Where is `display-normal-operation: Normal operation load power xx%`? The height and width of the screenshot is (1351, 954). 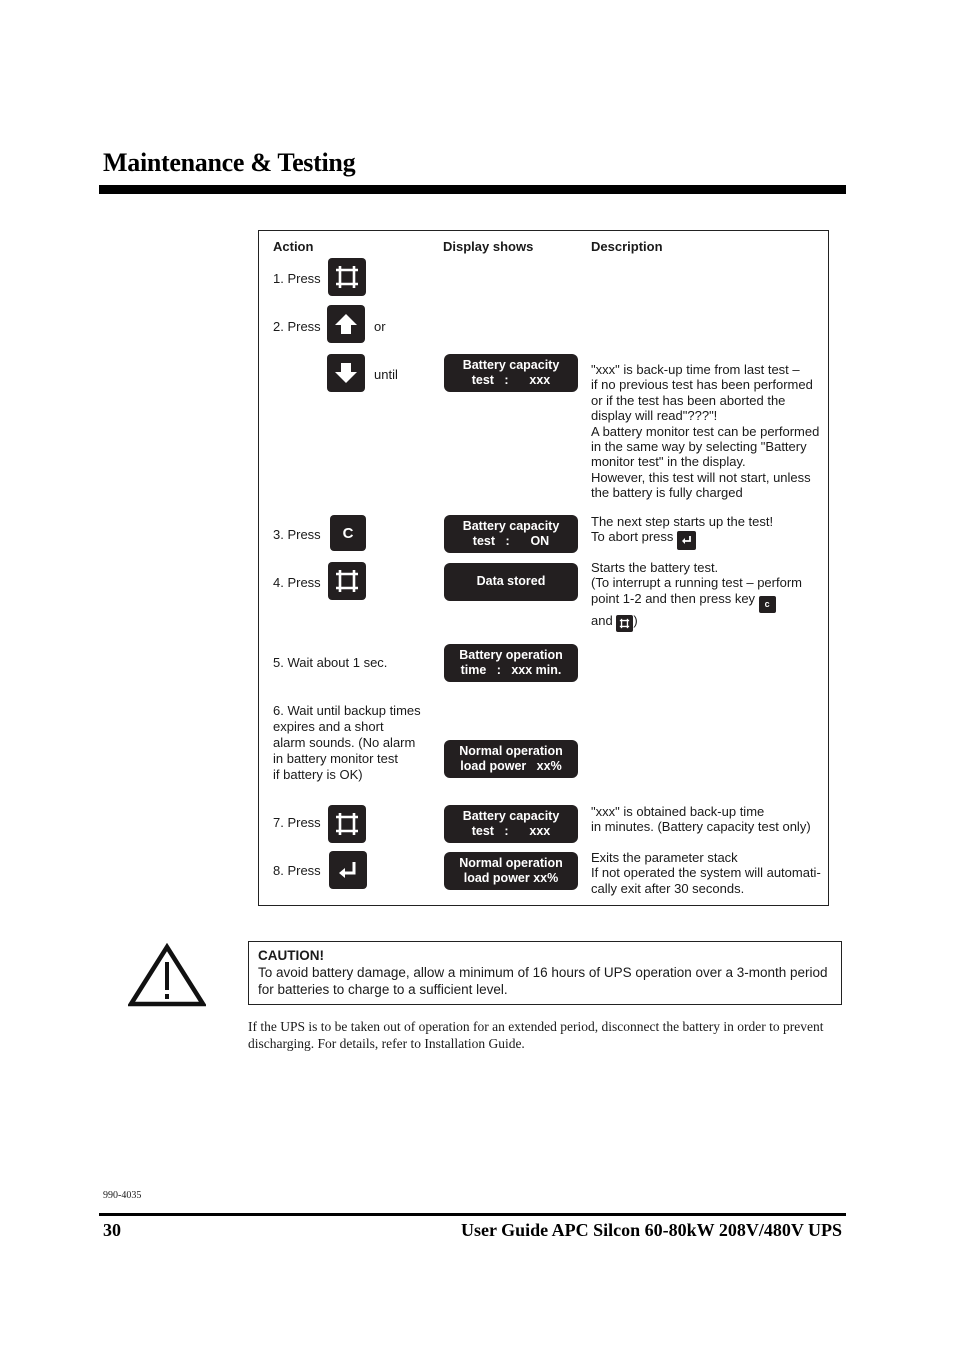
display-normal-operation: Normal operation load power xx% is located at coordinates (511, 759).